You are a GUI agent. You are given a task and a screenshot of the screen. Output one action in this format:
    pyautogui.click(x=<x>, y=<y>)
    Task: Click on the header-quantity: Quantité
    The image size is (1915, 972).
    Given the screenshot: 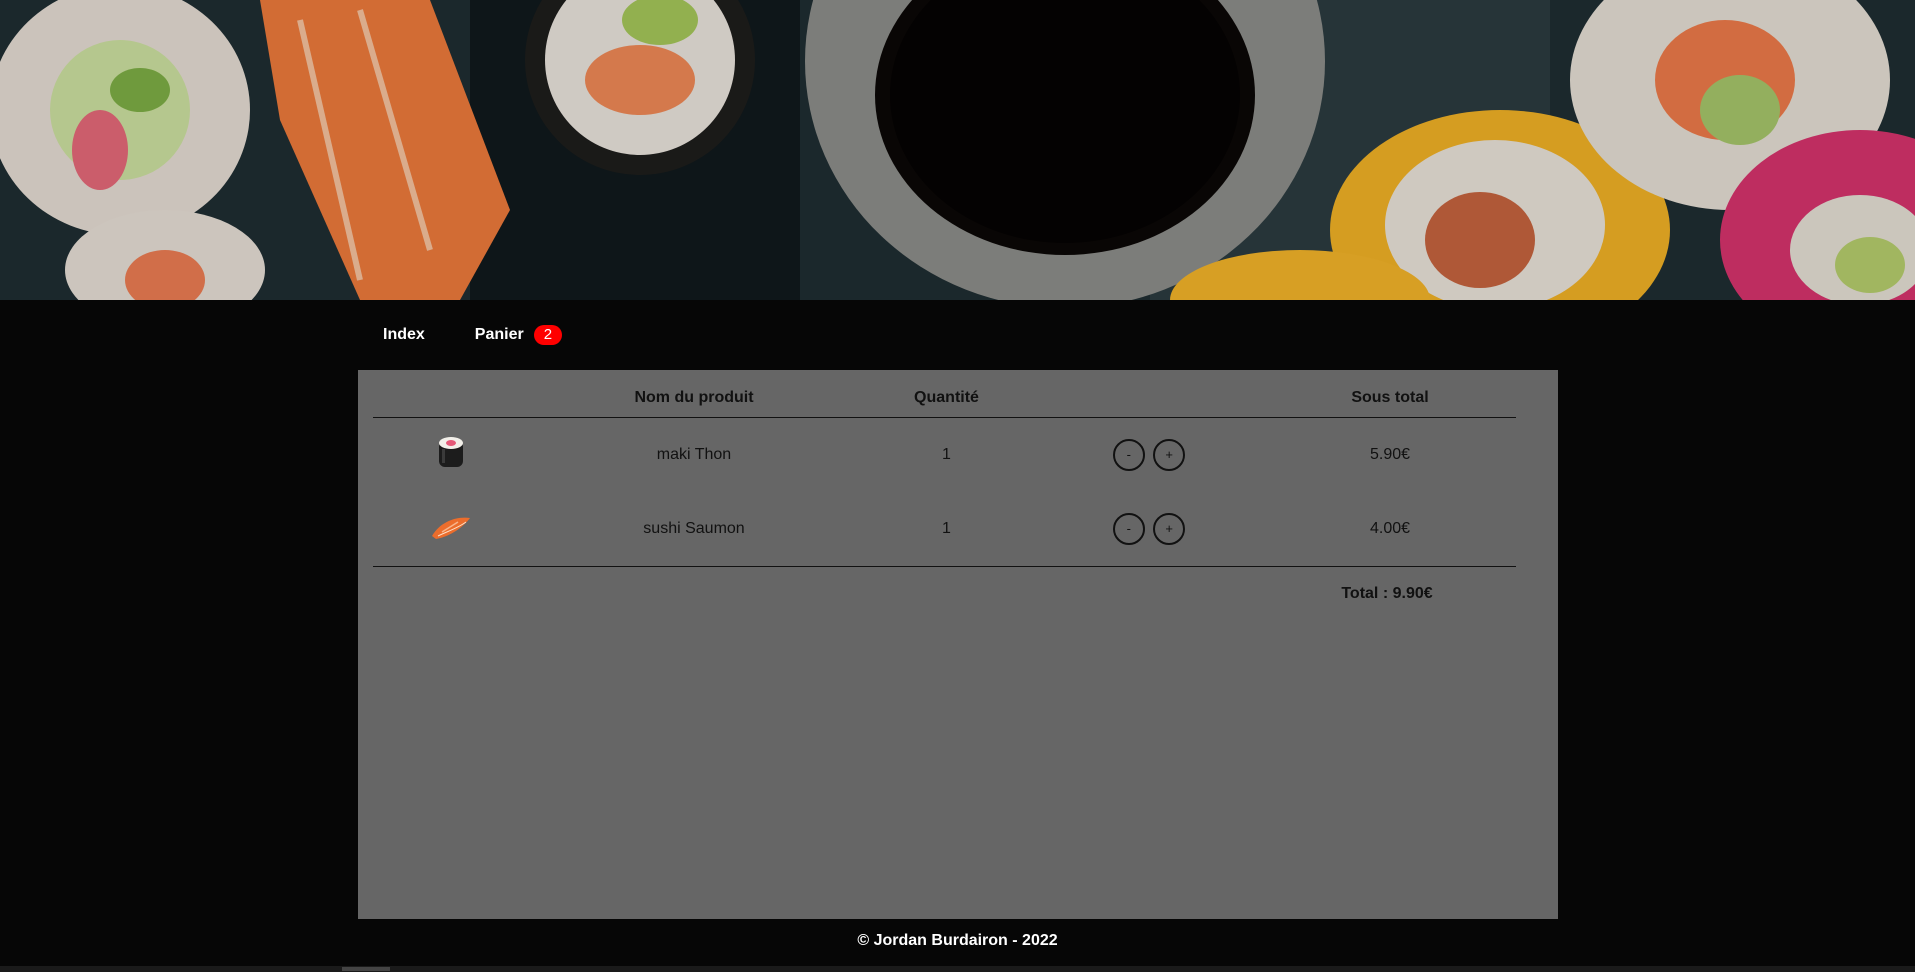 What is the action you would take?
    pyautogui.click(x=946, y=403)
    